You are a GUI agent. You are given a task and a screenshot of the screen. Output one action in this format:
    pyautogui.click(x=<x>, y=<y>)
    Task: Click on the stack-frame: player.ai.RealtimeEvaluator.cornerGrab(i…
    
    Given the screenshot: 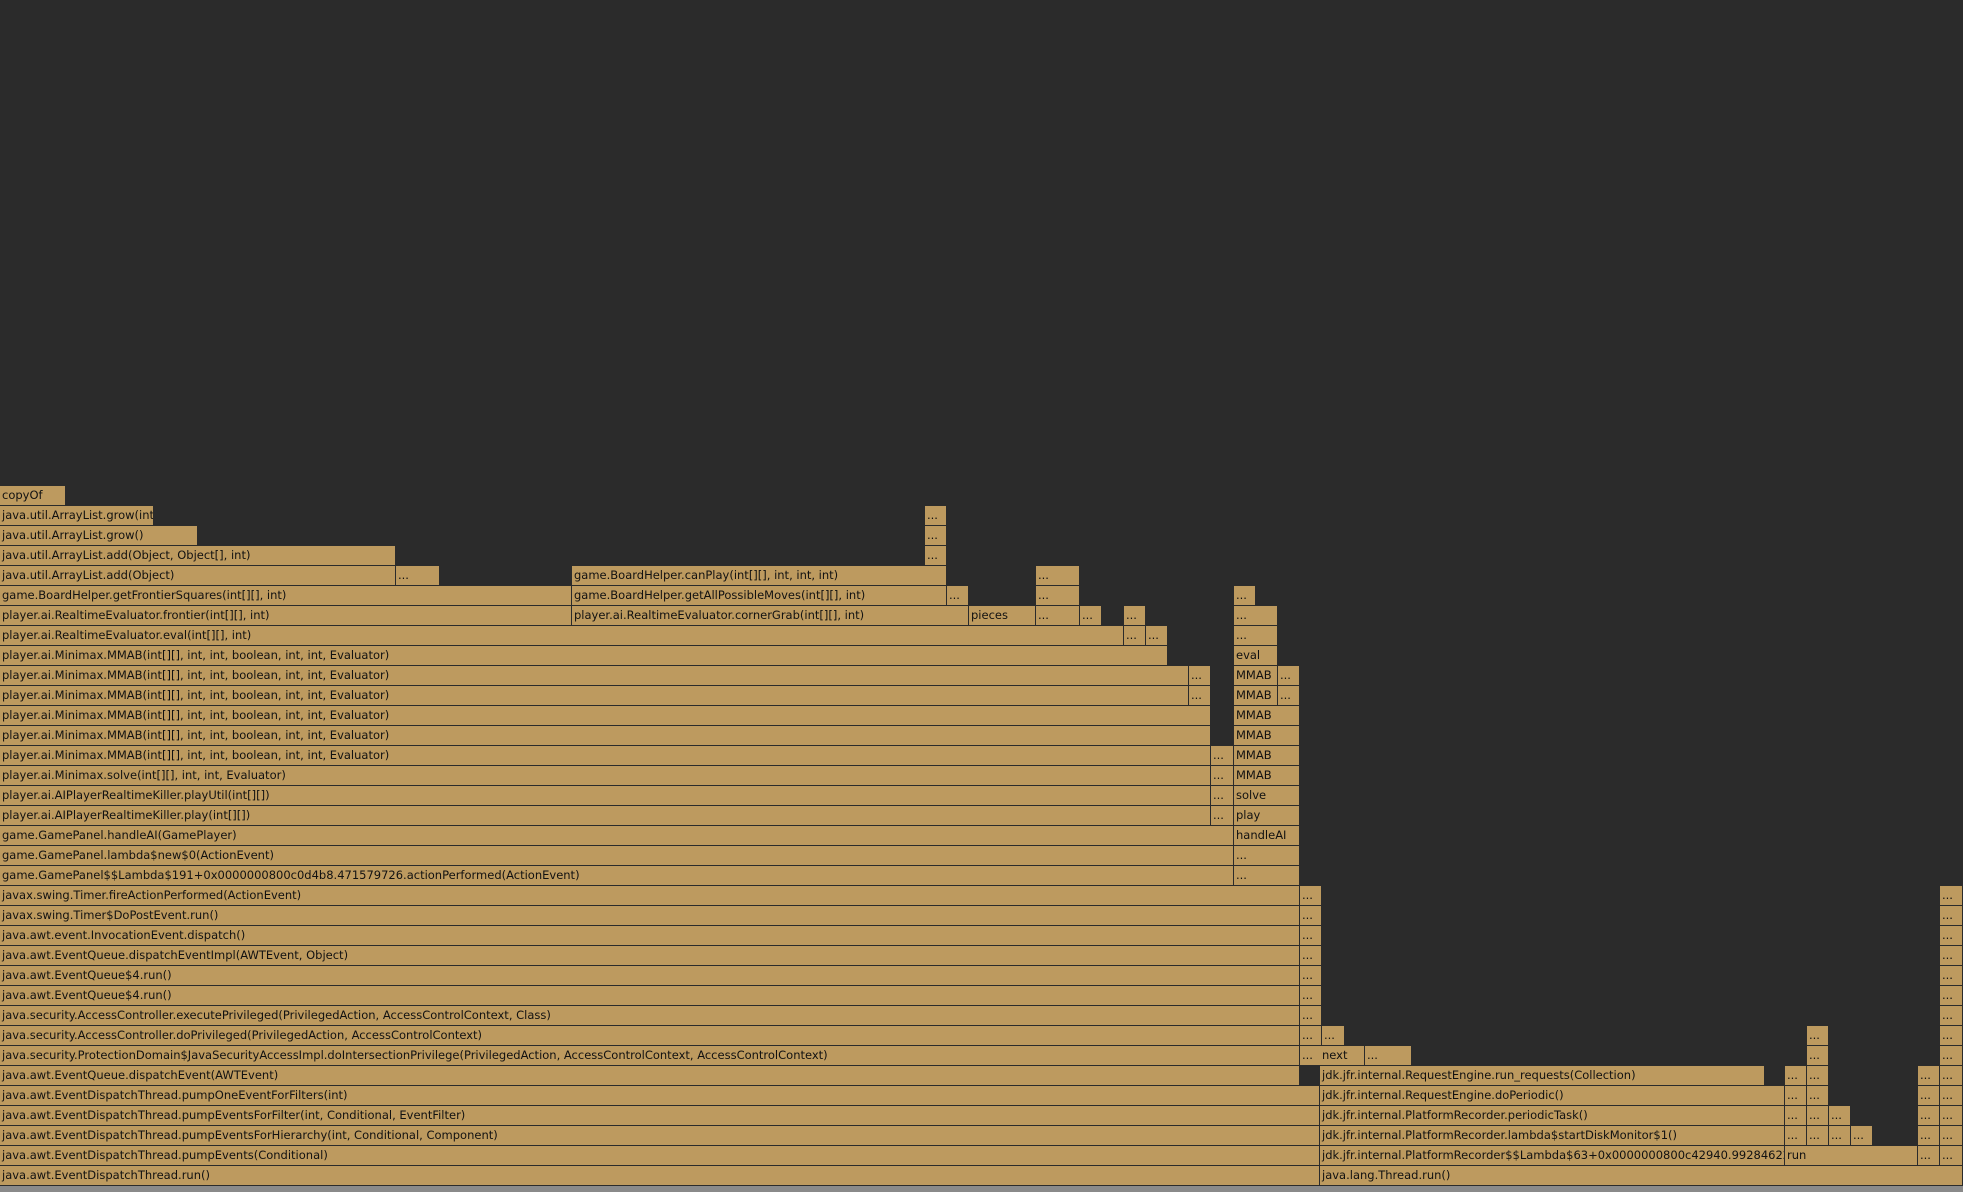 What is the action you would take?
    pyautogui.click(x=770, y=616)
    